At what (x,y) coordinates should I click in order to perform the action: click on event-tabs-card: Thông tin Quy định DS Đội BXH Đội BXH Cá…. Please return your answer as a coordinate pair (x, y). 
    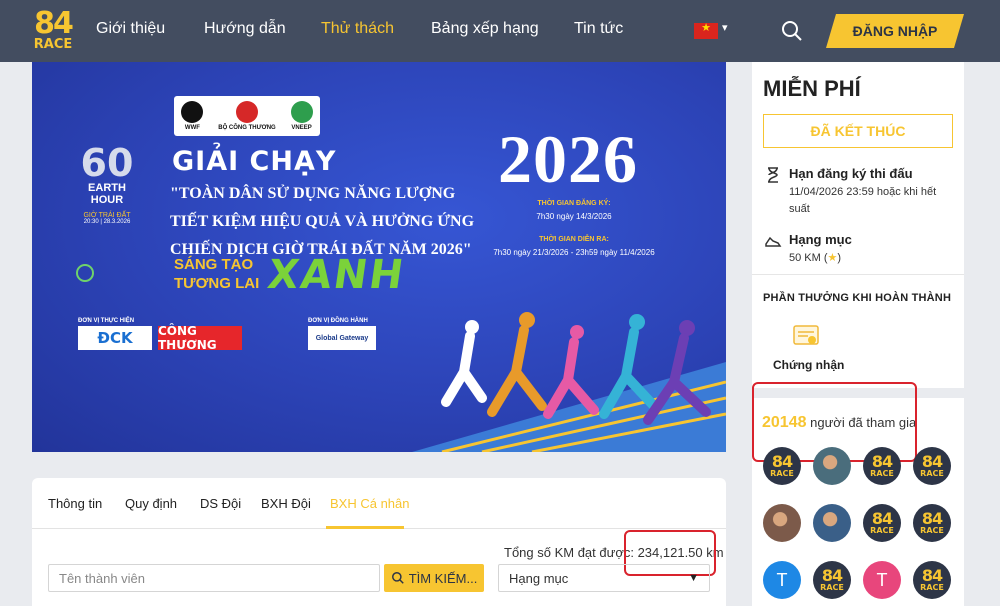
    Looking at the image, I should click on (379, 542).